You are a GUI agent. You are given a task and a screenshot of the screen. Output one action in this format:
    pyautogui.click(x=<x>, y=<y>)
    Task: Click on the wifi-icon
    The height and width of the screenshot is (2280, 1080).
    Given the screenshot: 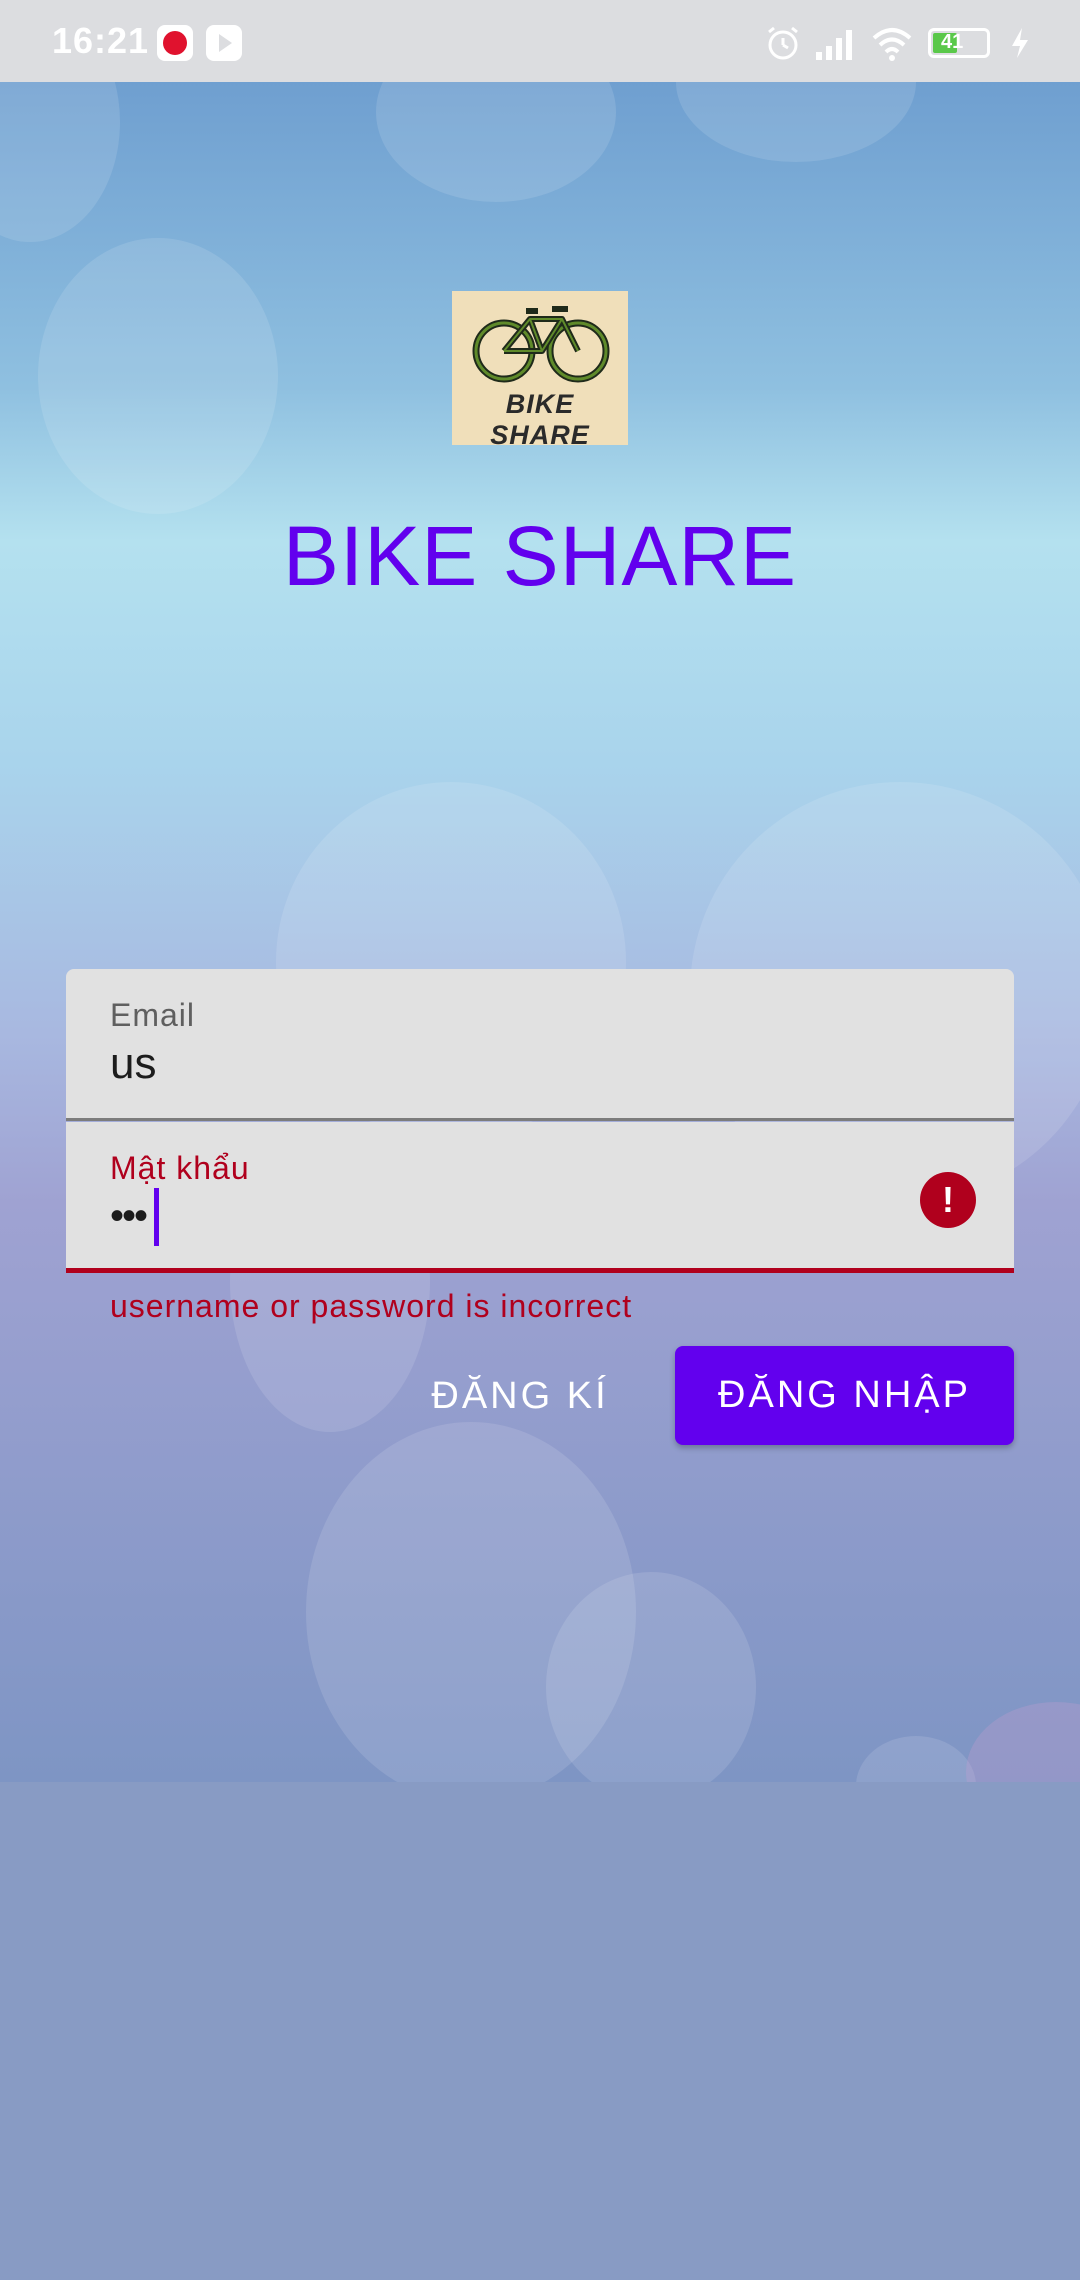 What is the action you would take?
    pyautogui.click(x=892, y=44)
    